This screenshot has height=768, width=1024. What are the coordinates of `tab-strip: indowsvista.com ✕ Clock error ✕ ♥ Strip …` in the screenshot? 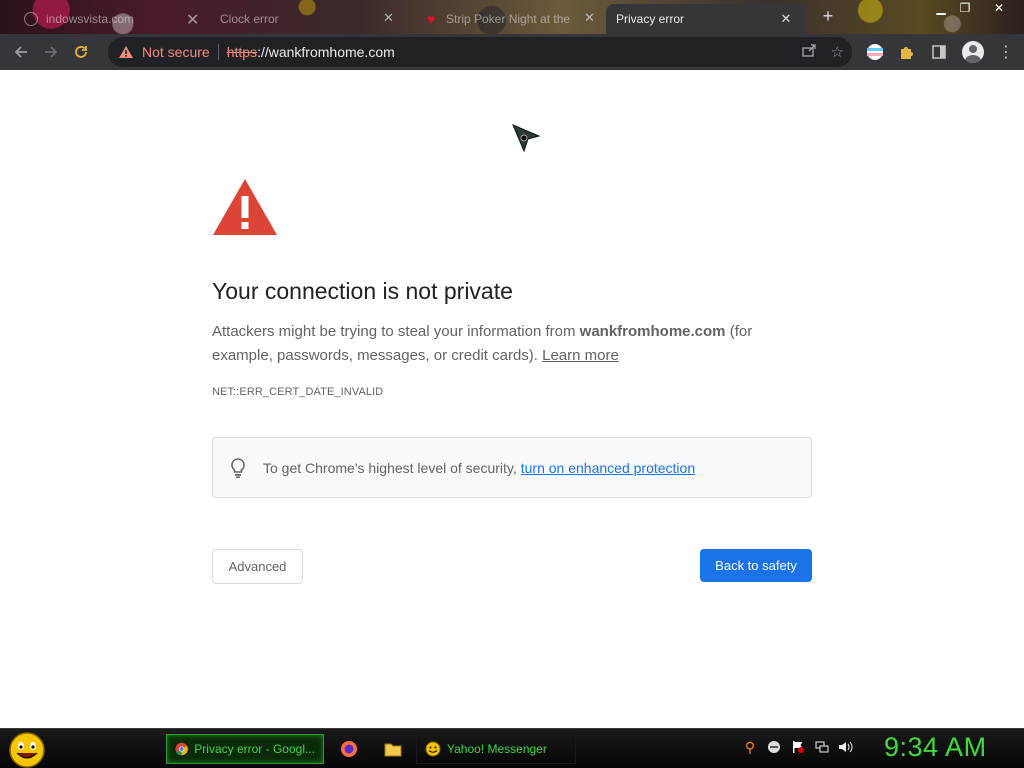 It's located at (512, 17).